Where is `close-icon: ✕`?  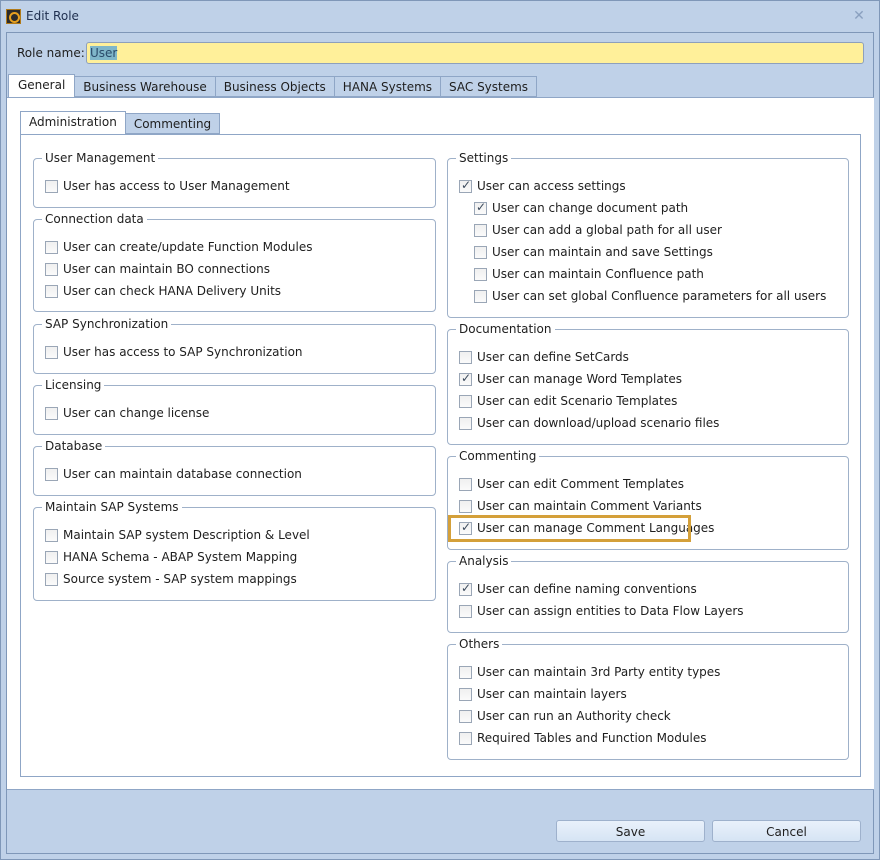
close-icon: ✕ is located at coordinates (859, 16).